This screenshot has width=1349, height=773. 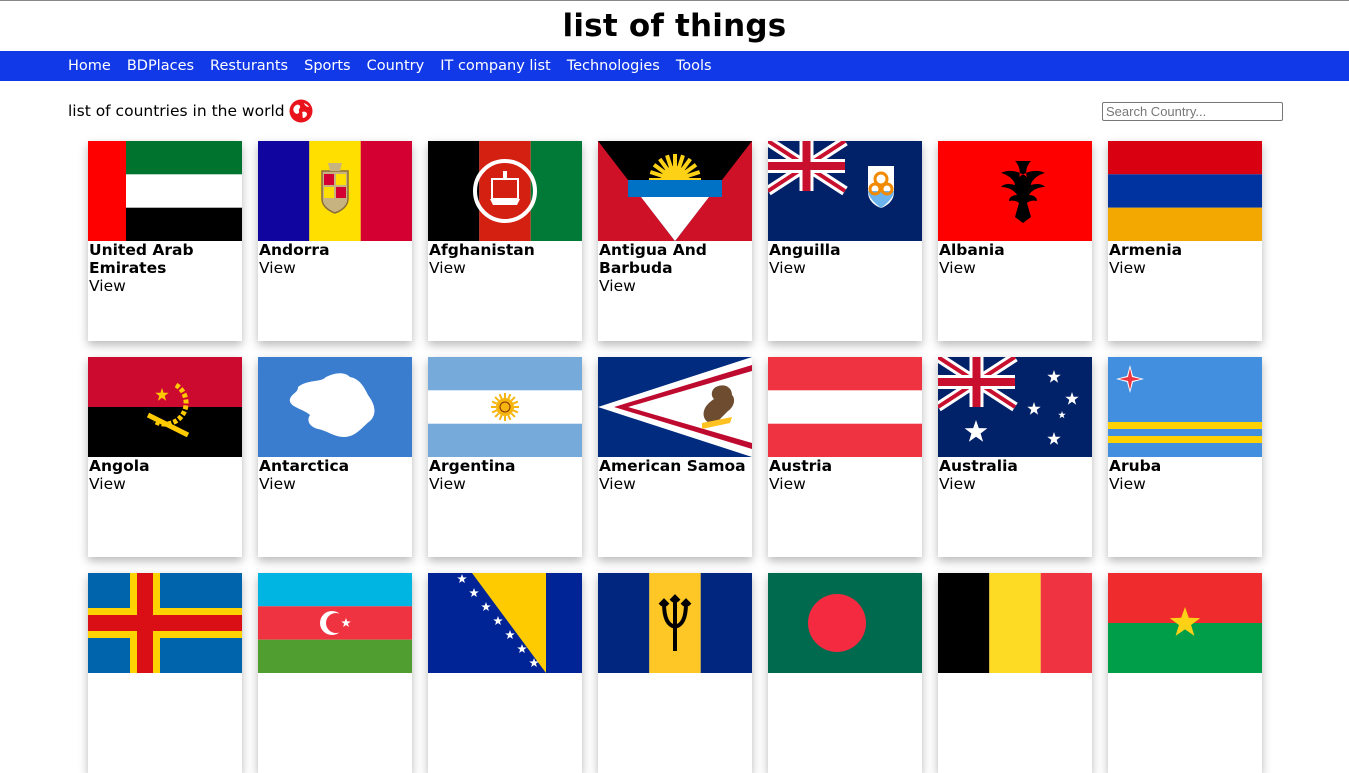 I want to click on flag-andorra, so click(x=335, y=191).